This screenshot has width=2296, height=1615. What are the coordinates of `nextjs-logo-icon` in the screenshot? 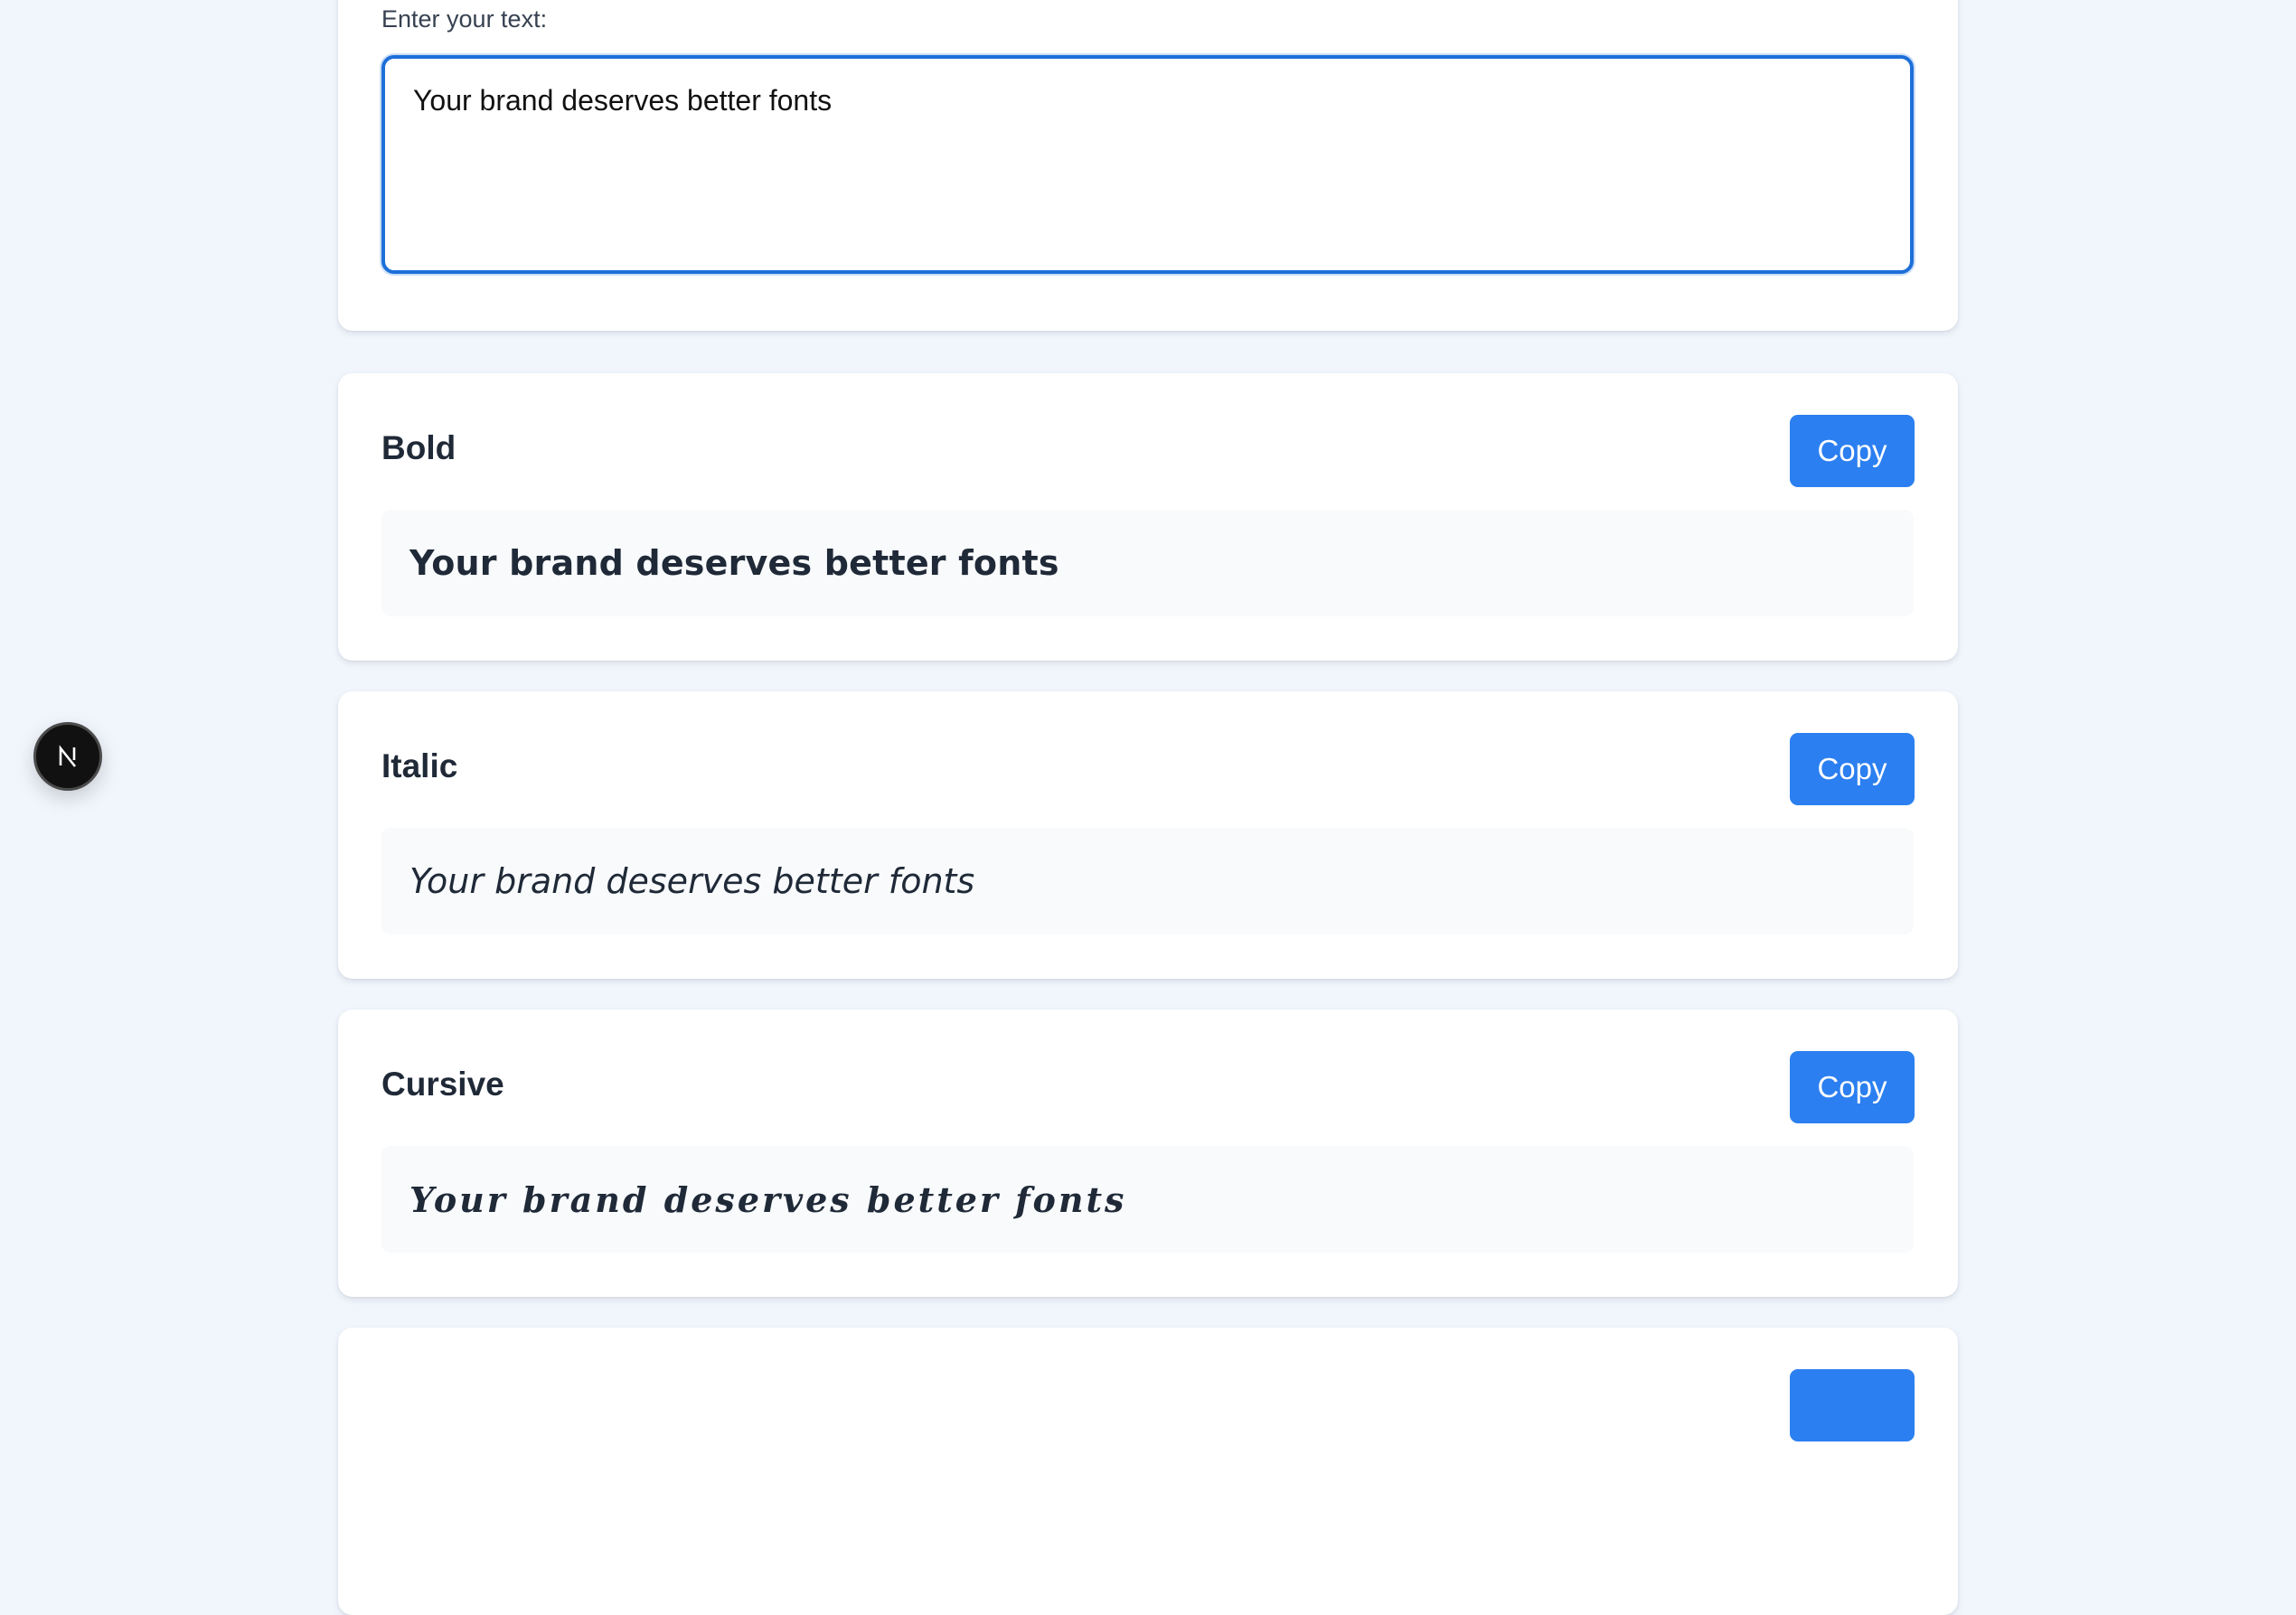 It's located at (68, 756).